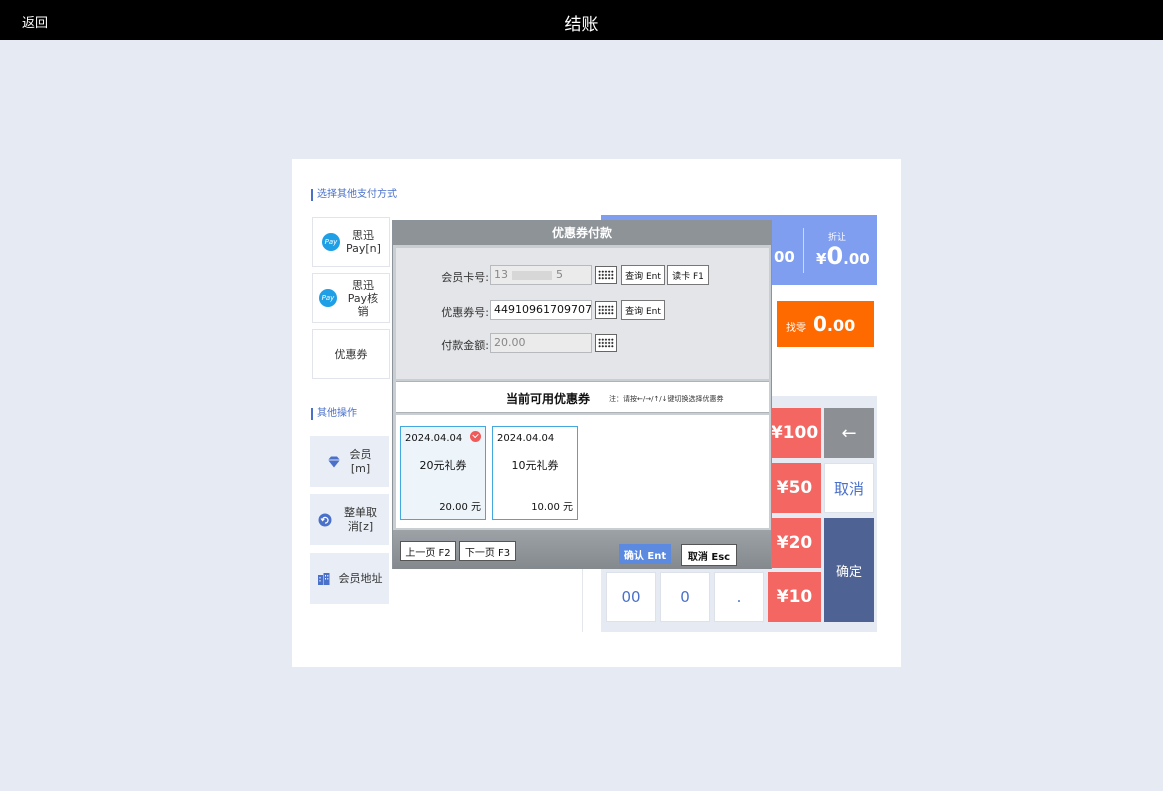 This screenshot has width=1163, height=791. What do you see at coordinates (794, 597) in the screenshot?
I see `key-10: ¥10` at bounding box center [794, 597].